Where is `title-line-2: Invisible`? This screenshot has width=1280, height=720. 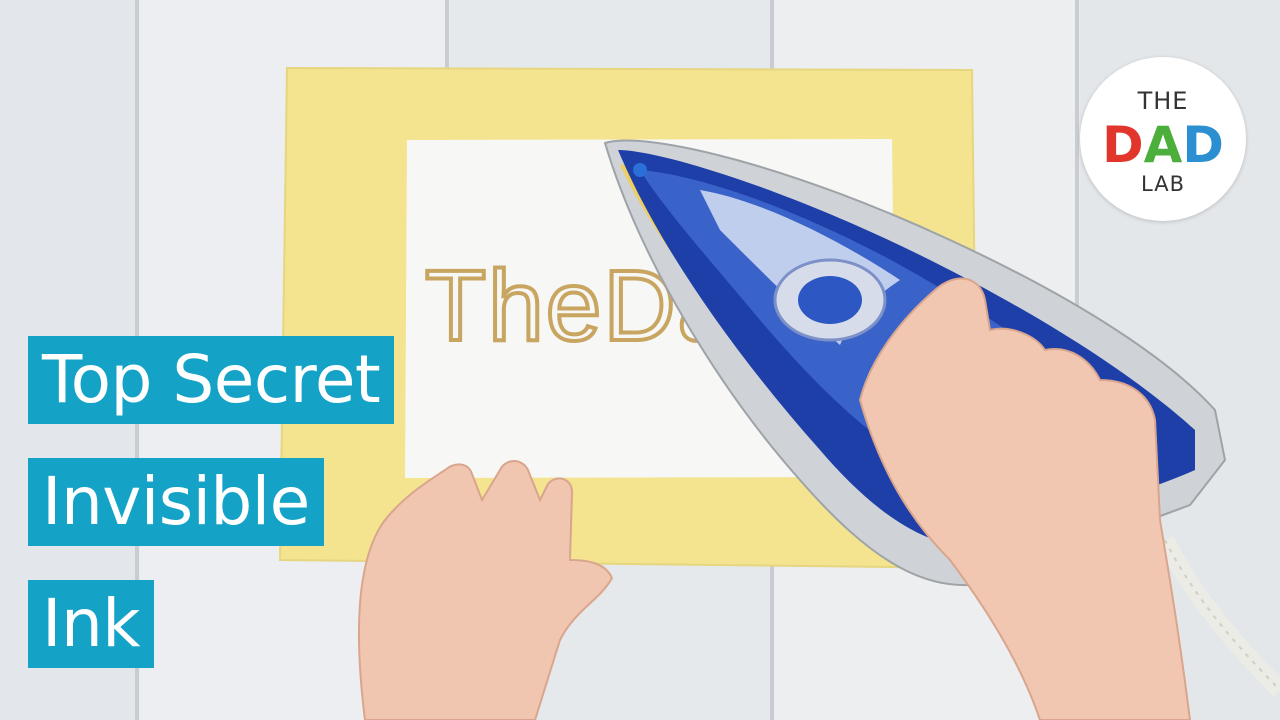
title-line-2: Invisible is located at coordinates (176, 502).